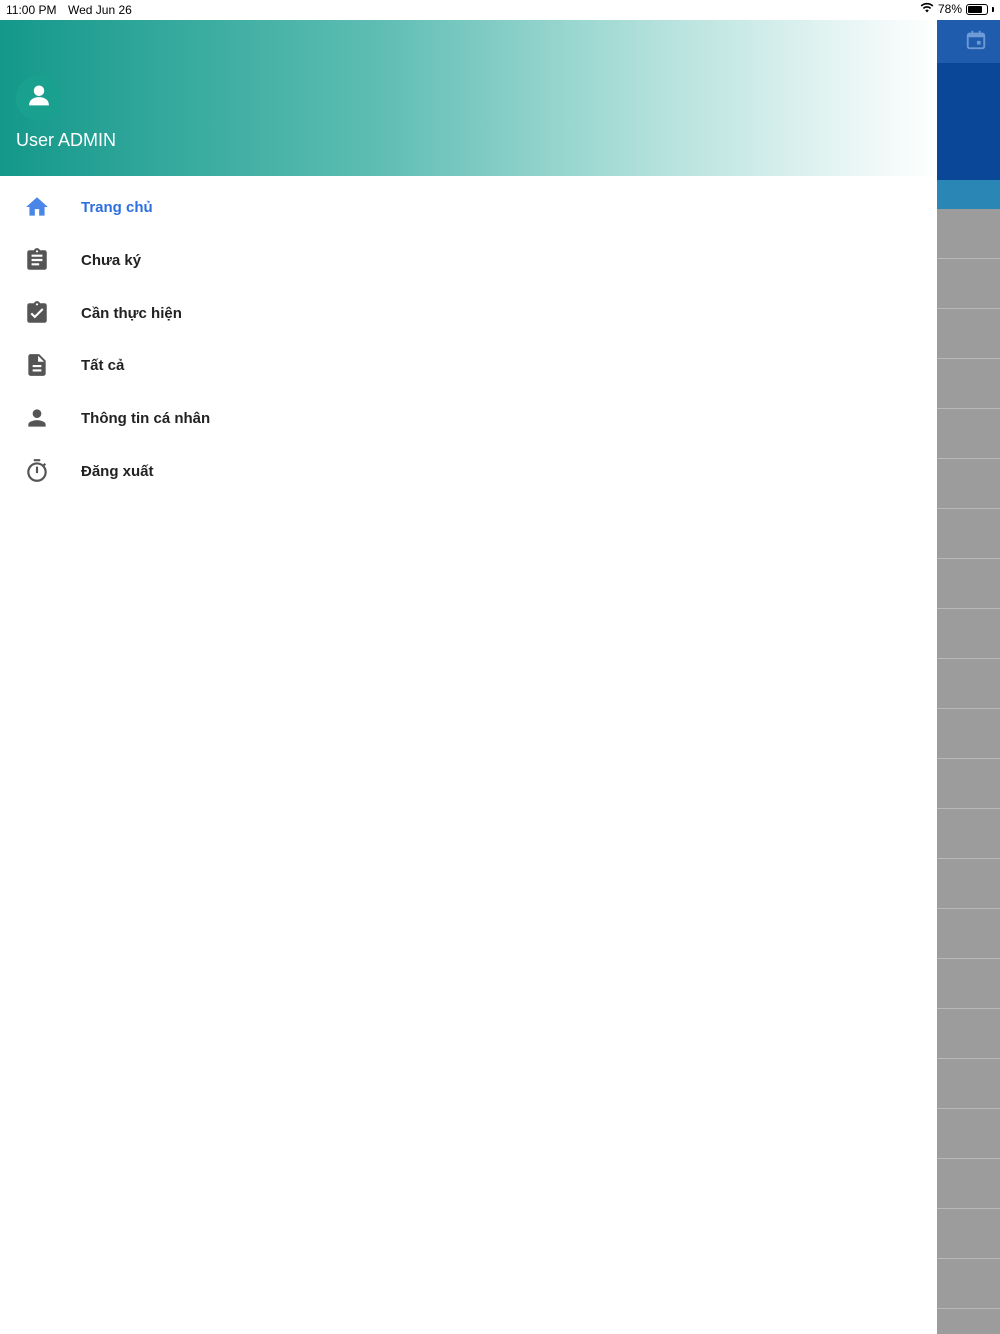  What do you see at coordinates (131, 313) in the screenshot?
I see `menu-label: Cần thực hiện` at bounding box center [131, 313].